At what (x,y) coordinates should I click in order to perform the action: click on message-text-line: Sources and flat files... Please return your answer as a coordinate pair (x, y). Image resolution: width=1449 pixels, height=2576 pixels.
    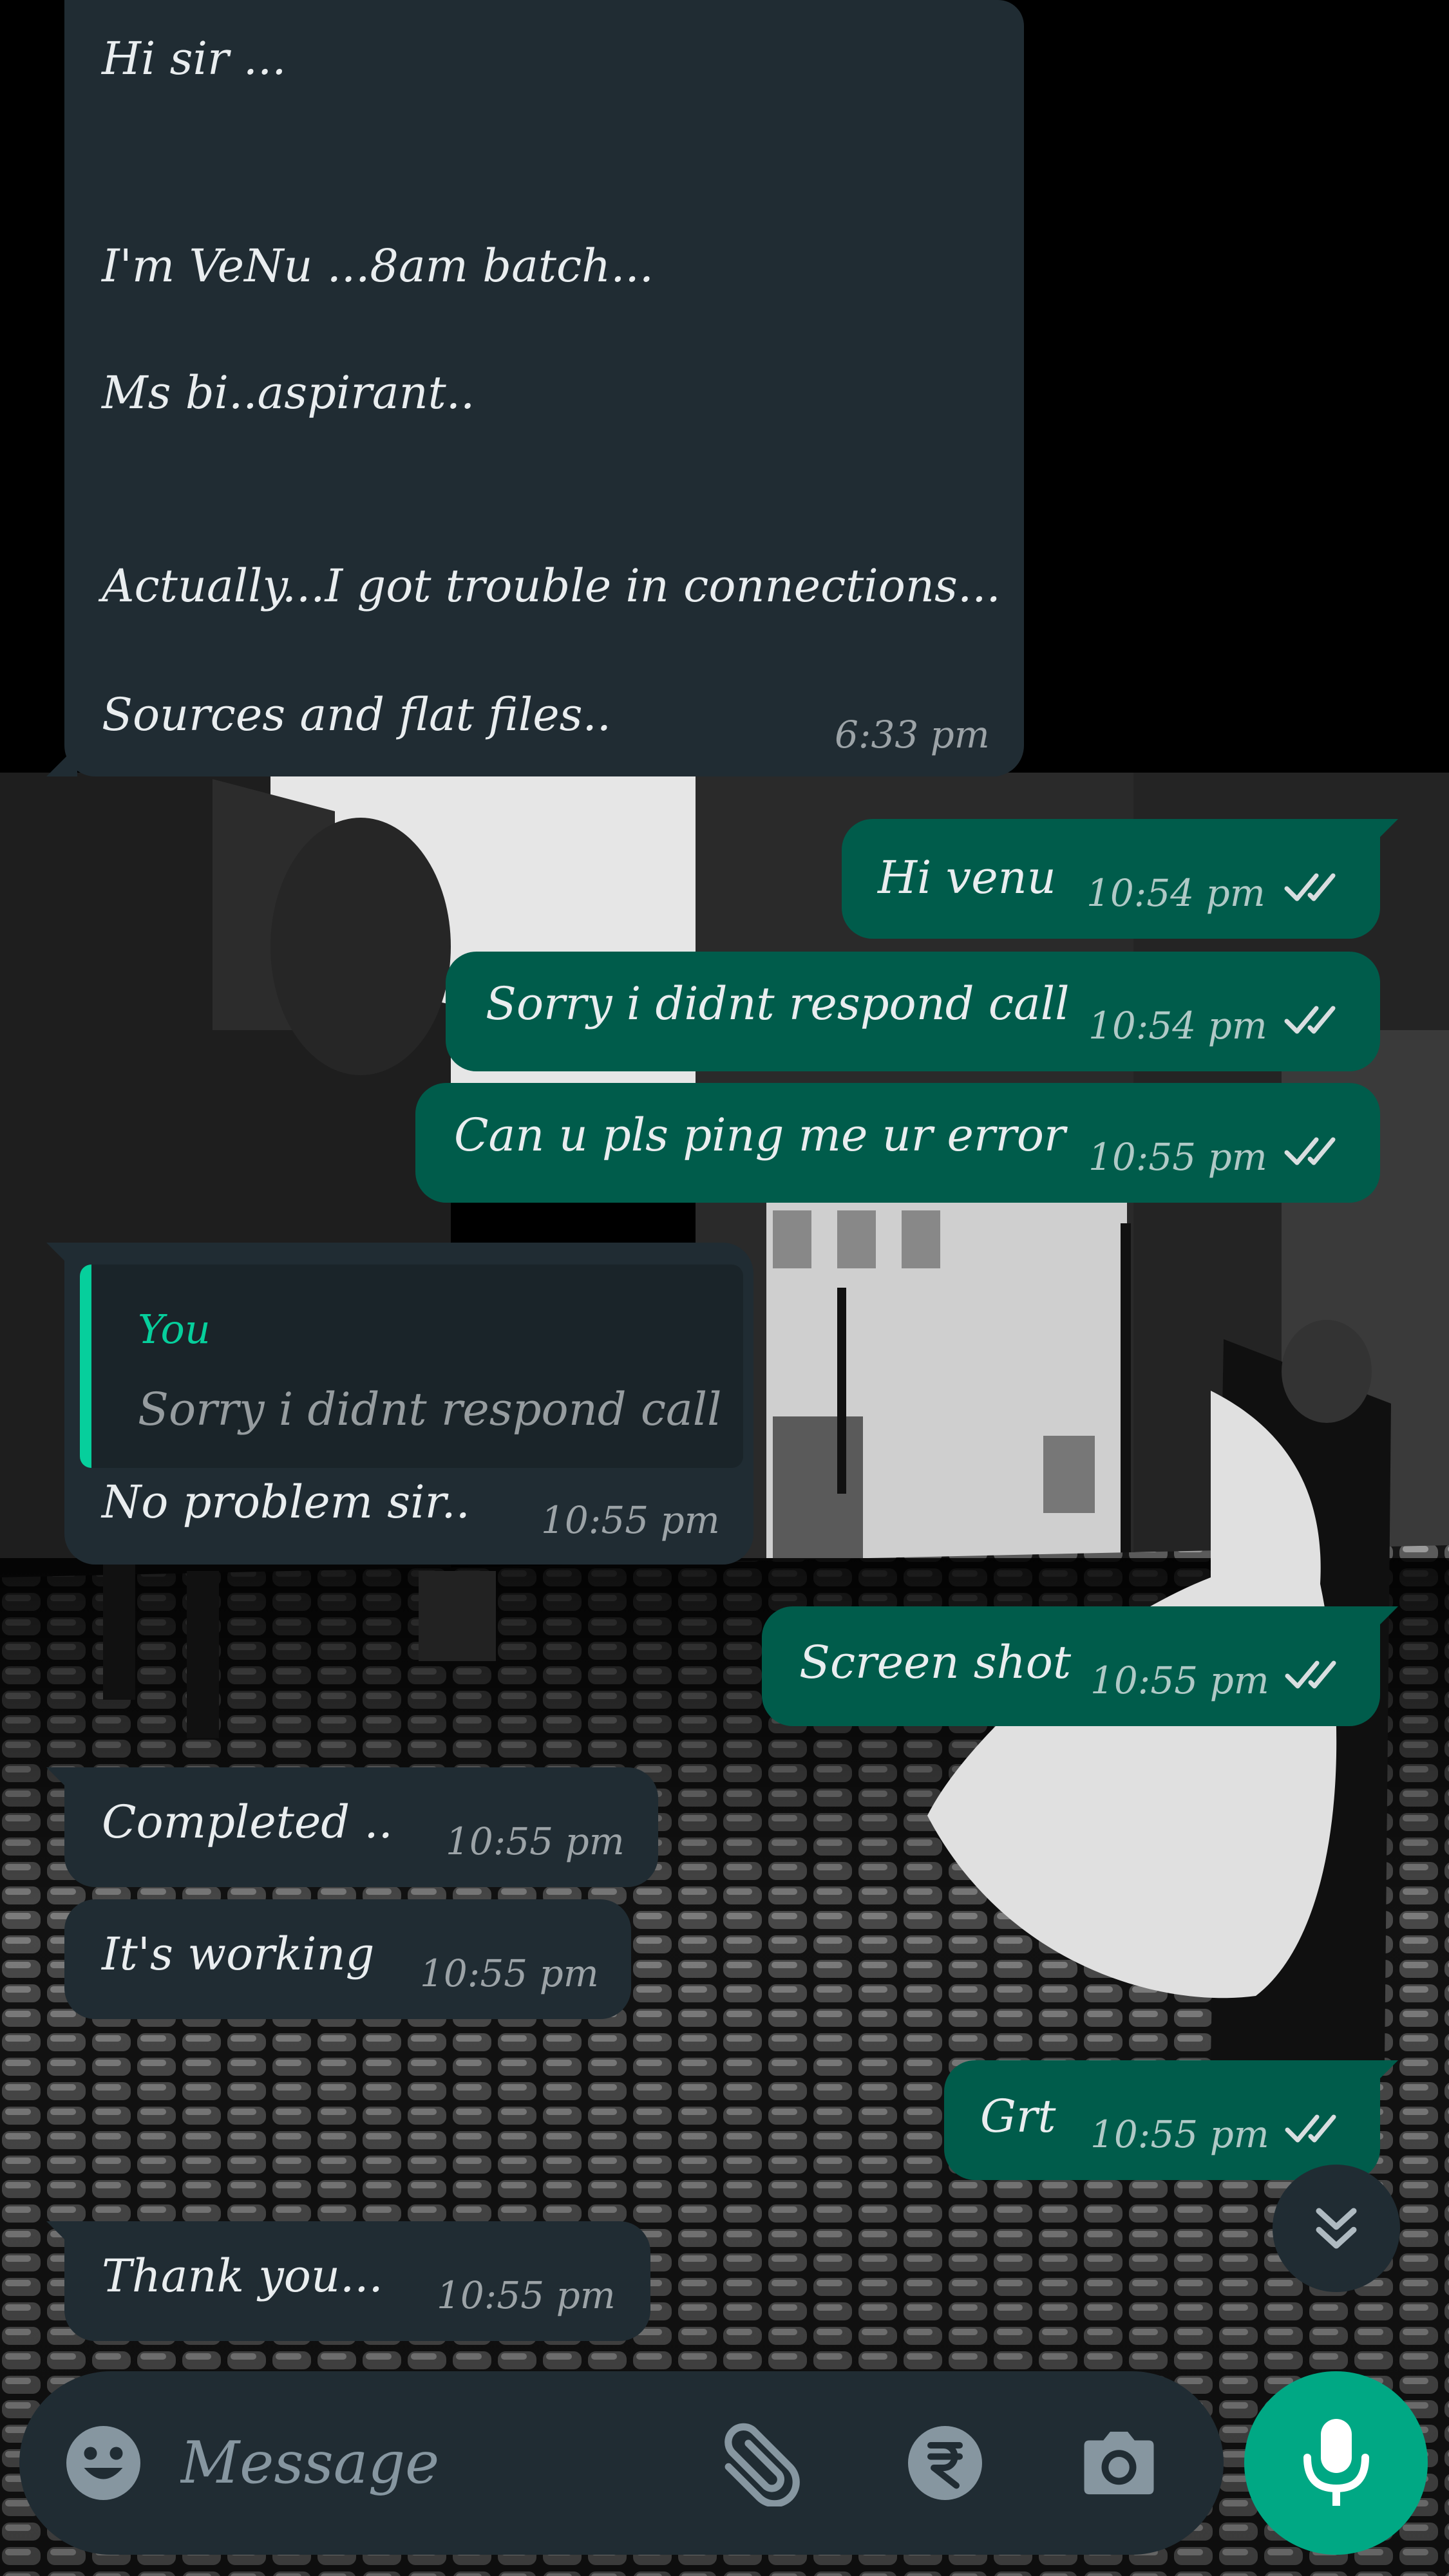
    Looking at the image, I should click on (357, 714).